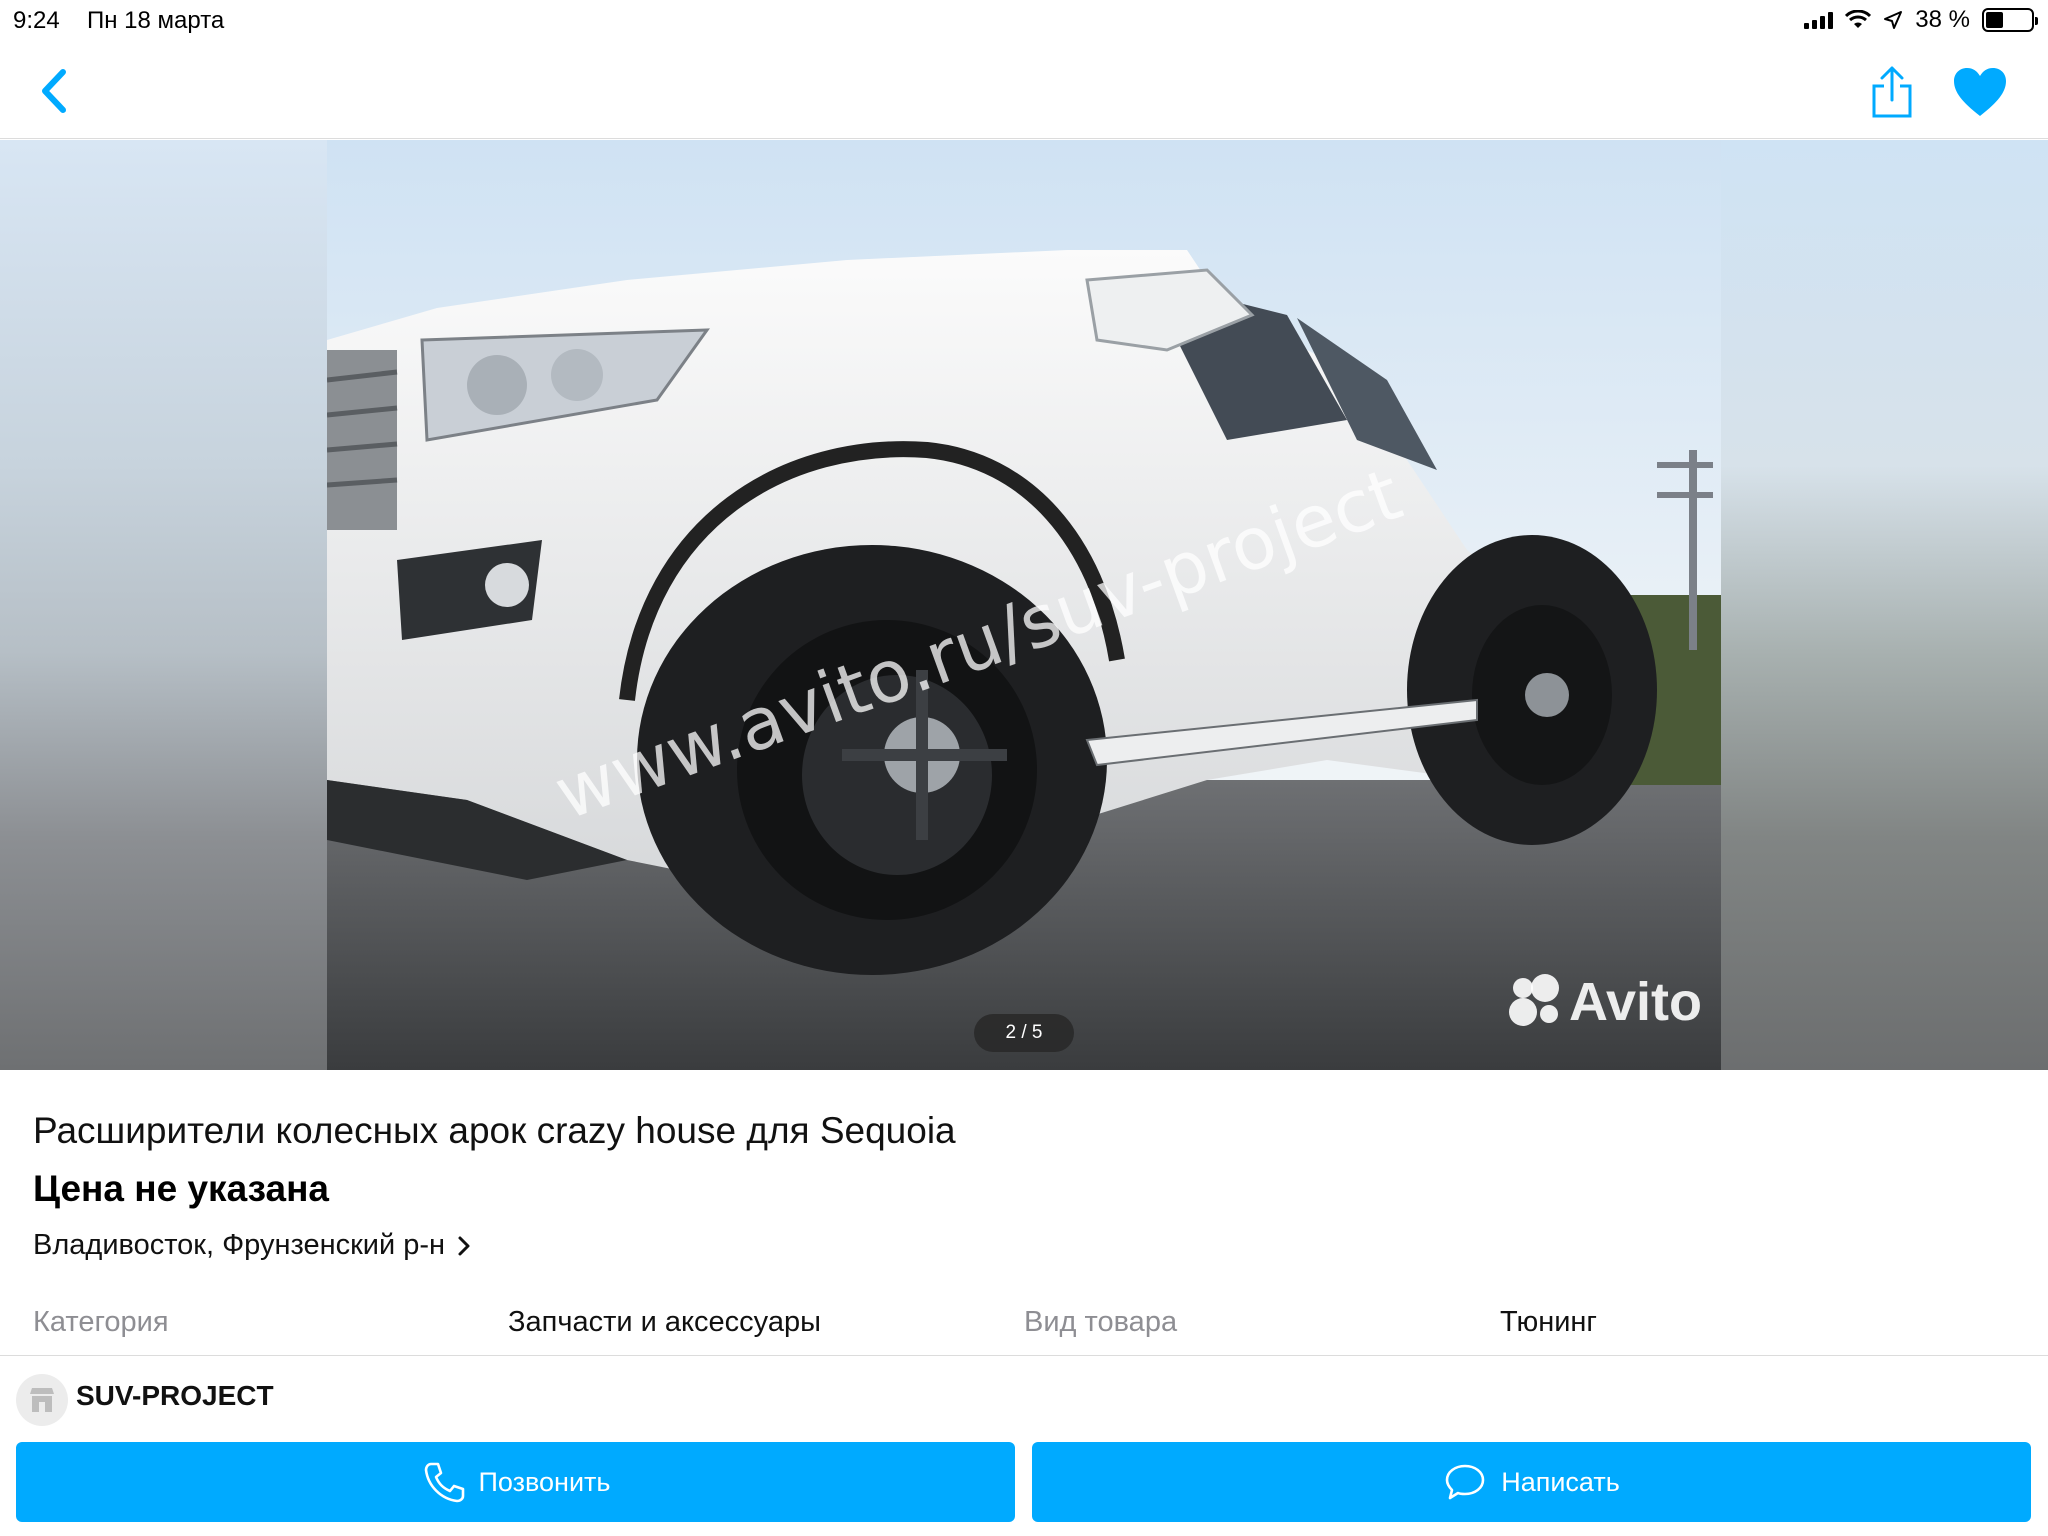 The width and height of the screenshot is (2048, 1536). Describe the element at coordinates (544, 1481) in the screenshot. I see `call-button-label: Позвонить` at that location.